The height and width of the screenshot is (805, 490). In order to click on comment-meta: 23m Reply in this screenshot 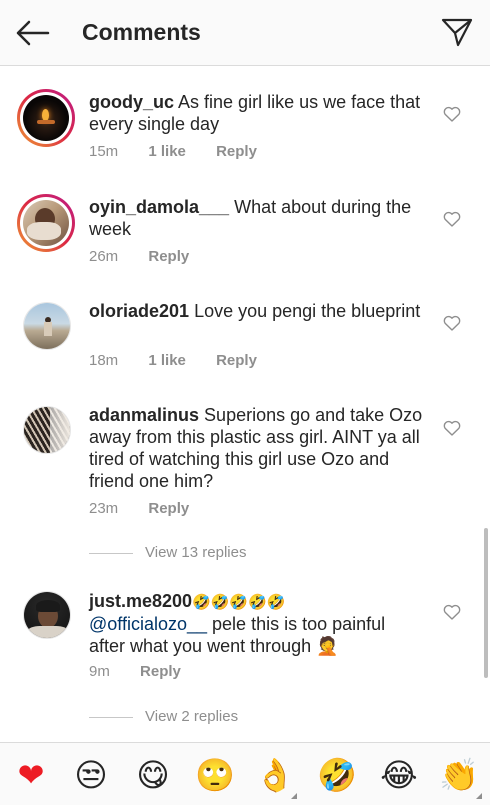, I will do `click(152, 508)`.